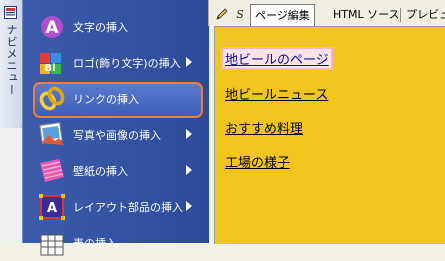 Image resolution: width=445 pixels, height=261 pixels. What do you see at coordinates (106, 99) in the screenshot?
I see `menu-item-label: リンクの挿入` at bounding box center [106, 99].